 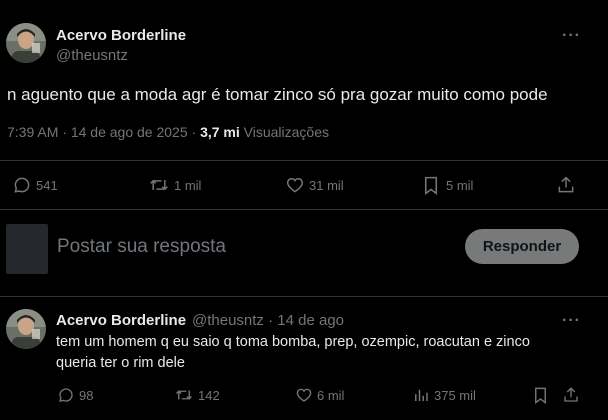 I want to click on like-count: 6 mil, so click(x=331, y=395).